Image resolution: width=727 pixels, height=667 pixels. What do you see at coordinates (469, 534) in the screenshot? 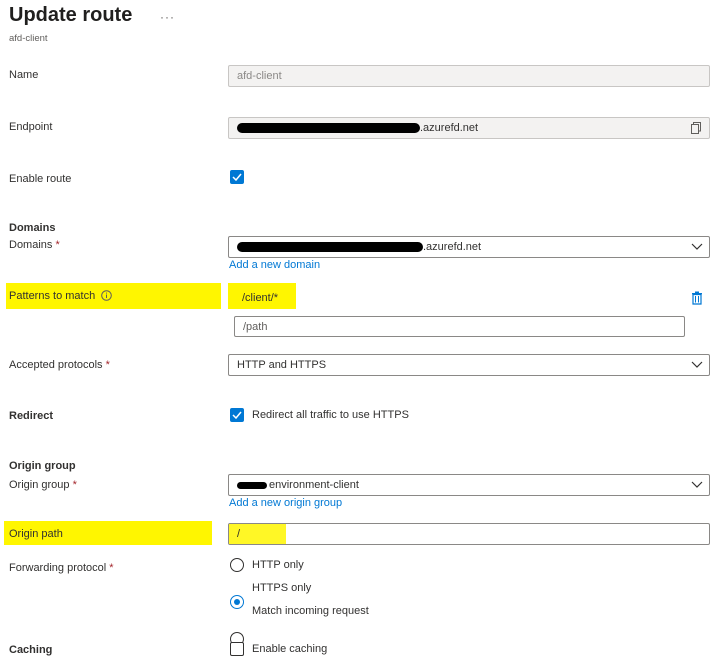
I see `origin-path-input: /` at bounding box center [469, 534].